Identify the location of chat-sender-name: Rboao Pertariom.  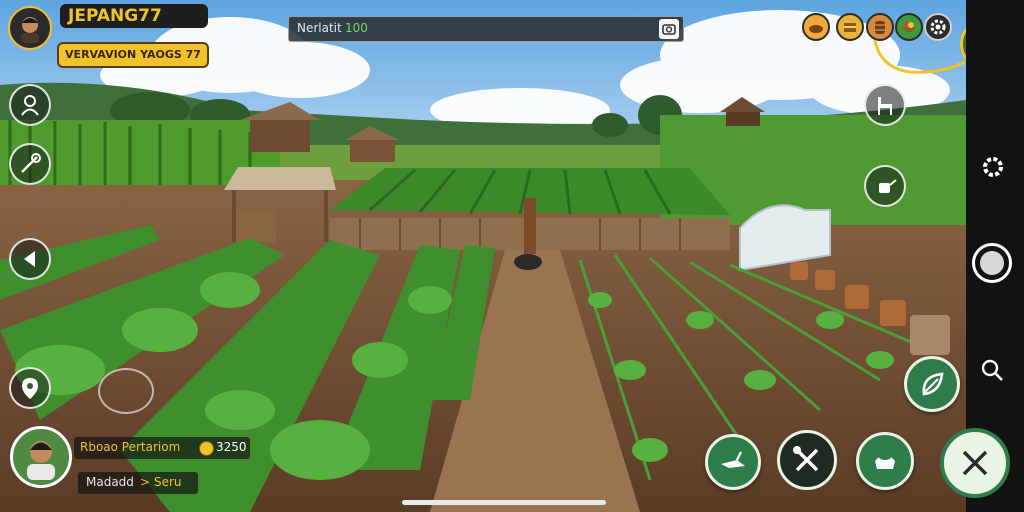
(130, 447).